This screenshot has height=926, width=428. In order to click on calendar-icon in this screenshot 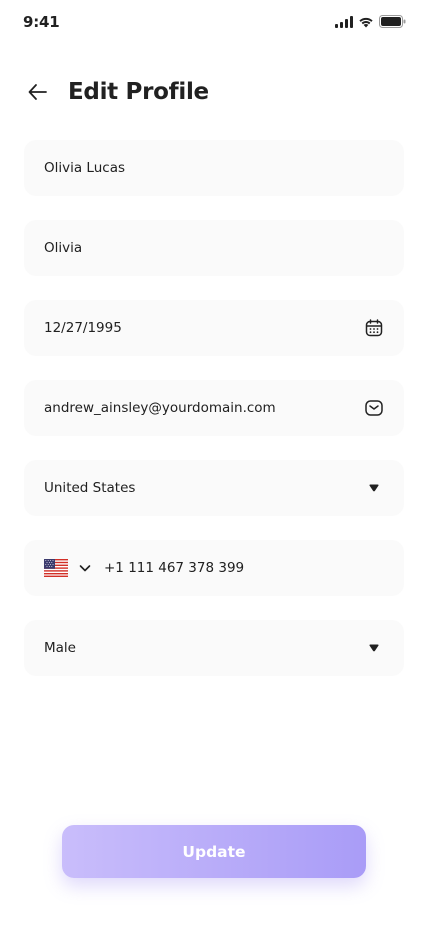, I will do `click(374, 328)`.